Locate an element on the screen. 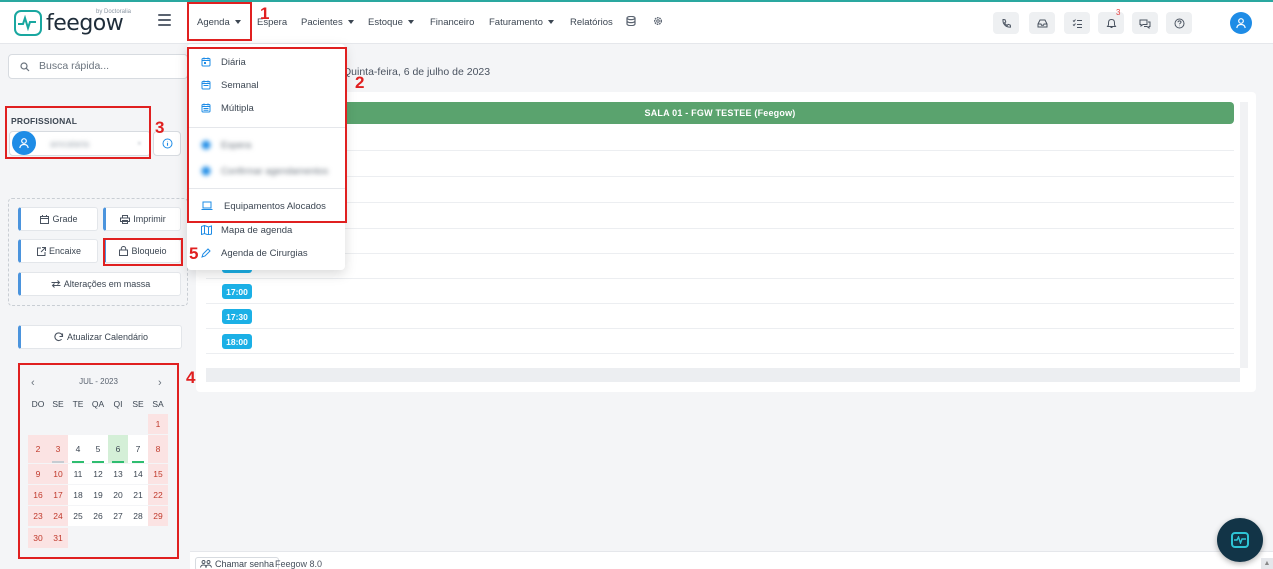  refresh-icon is located at coordinates (59, 337).